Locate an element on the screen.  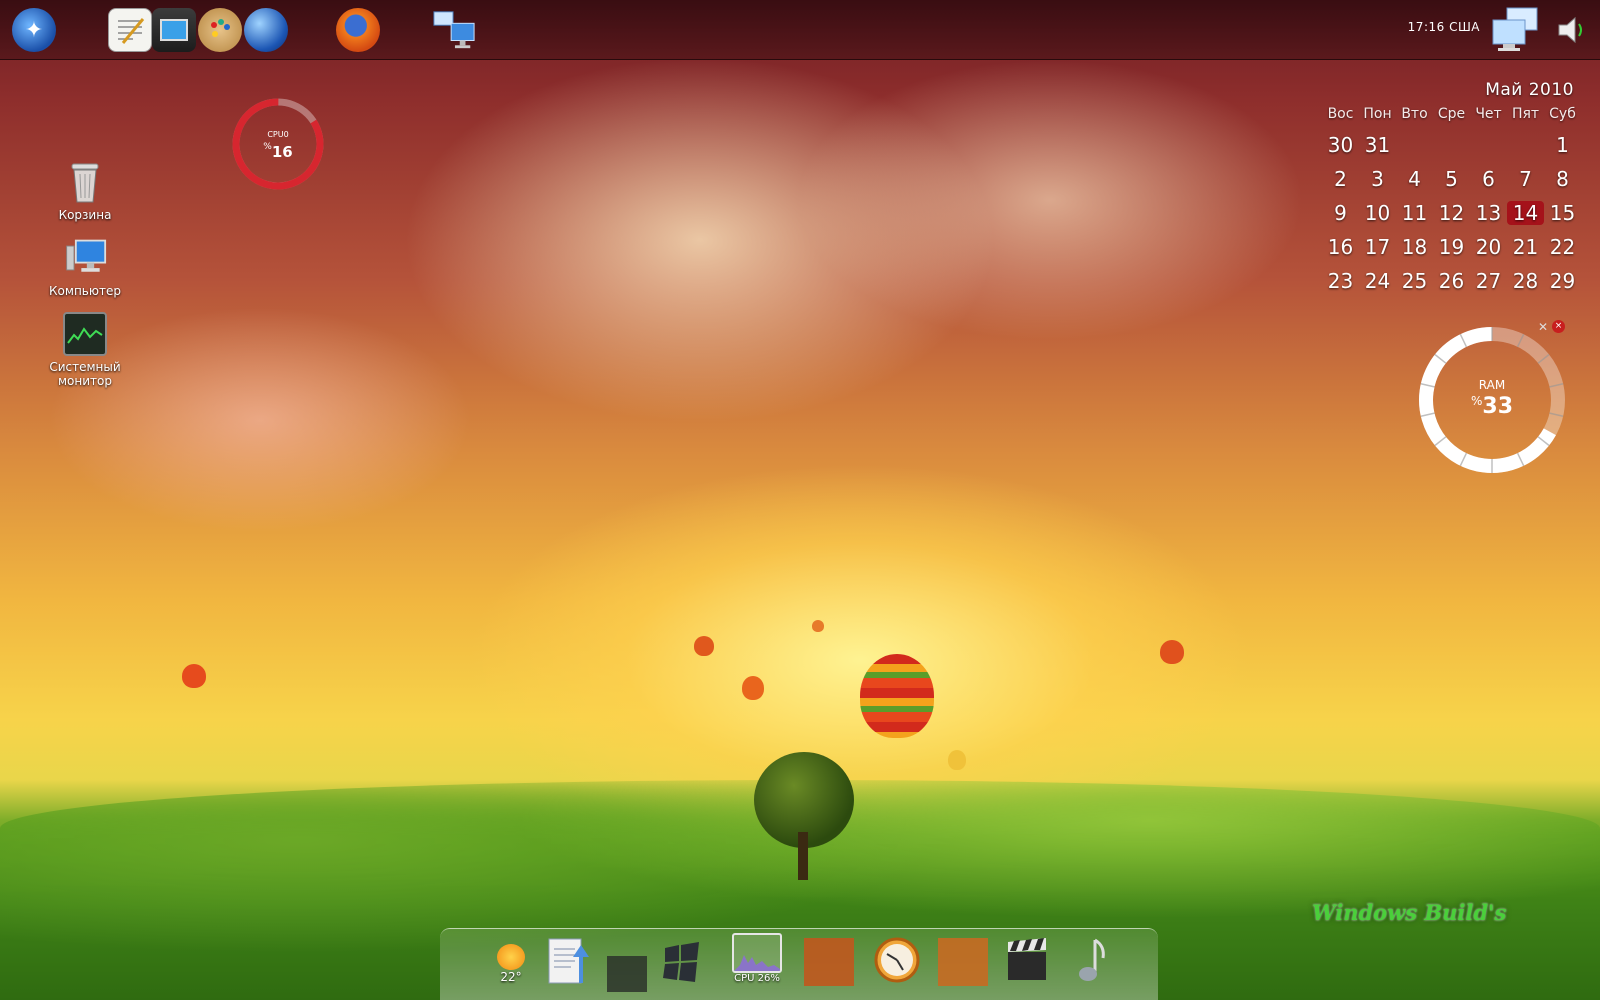
calendar-day: 21 is located at coordinates (1525, 247).